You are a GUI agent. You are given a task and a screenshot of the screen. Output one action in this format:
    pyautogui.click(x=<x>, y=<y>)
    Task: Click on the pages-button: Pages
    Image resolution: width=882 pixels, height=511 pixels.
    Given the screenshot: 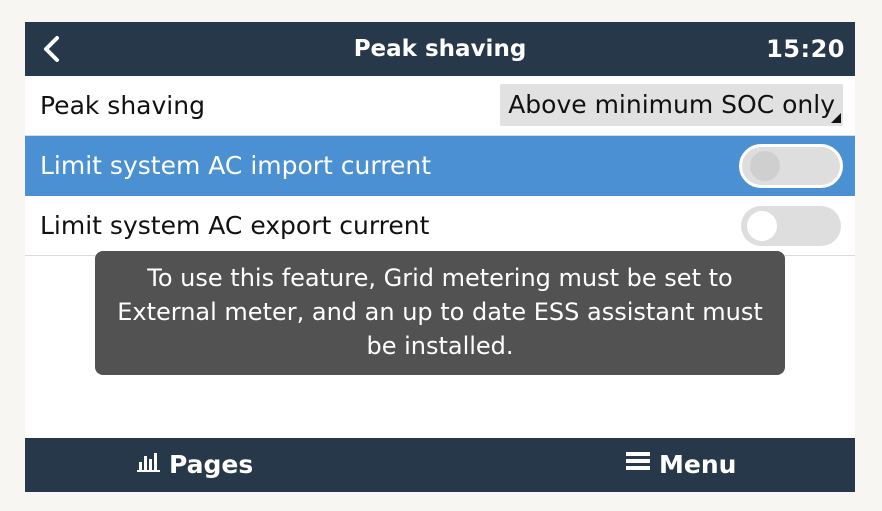 What is the action you would take?
    pyautogui.click(x=194, y=465)
    